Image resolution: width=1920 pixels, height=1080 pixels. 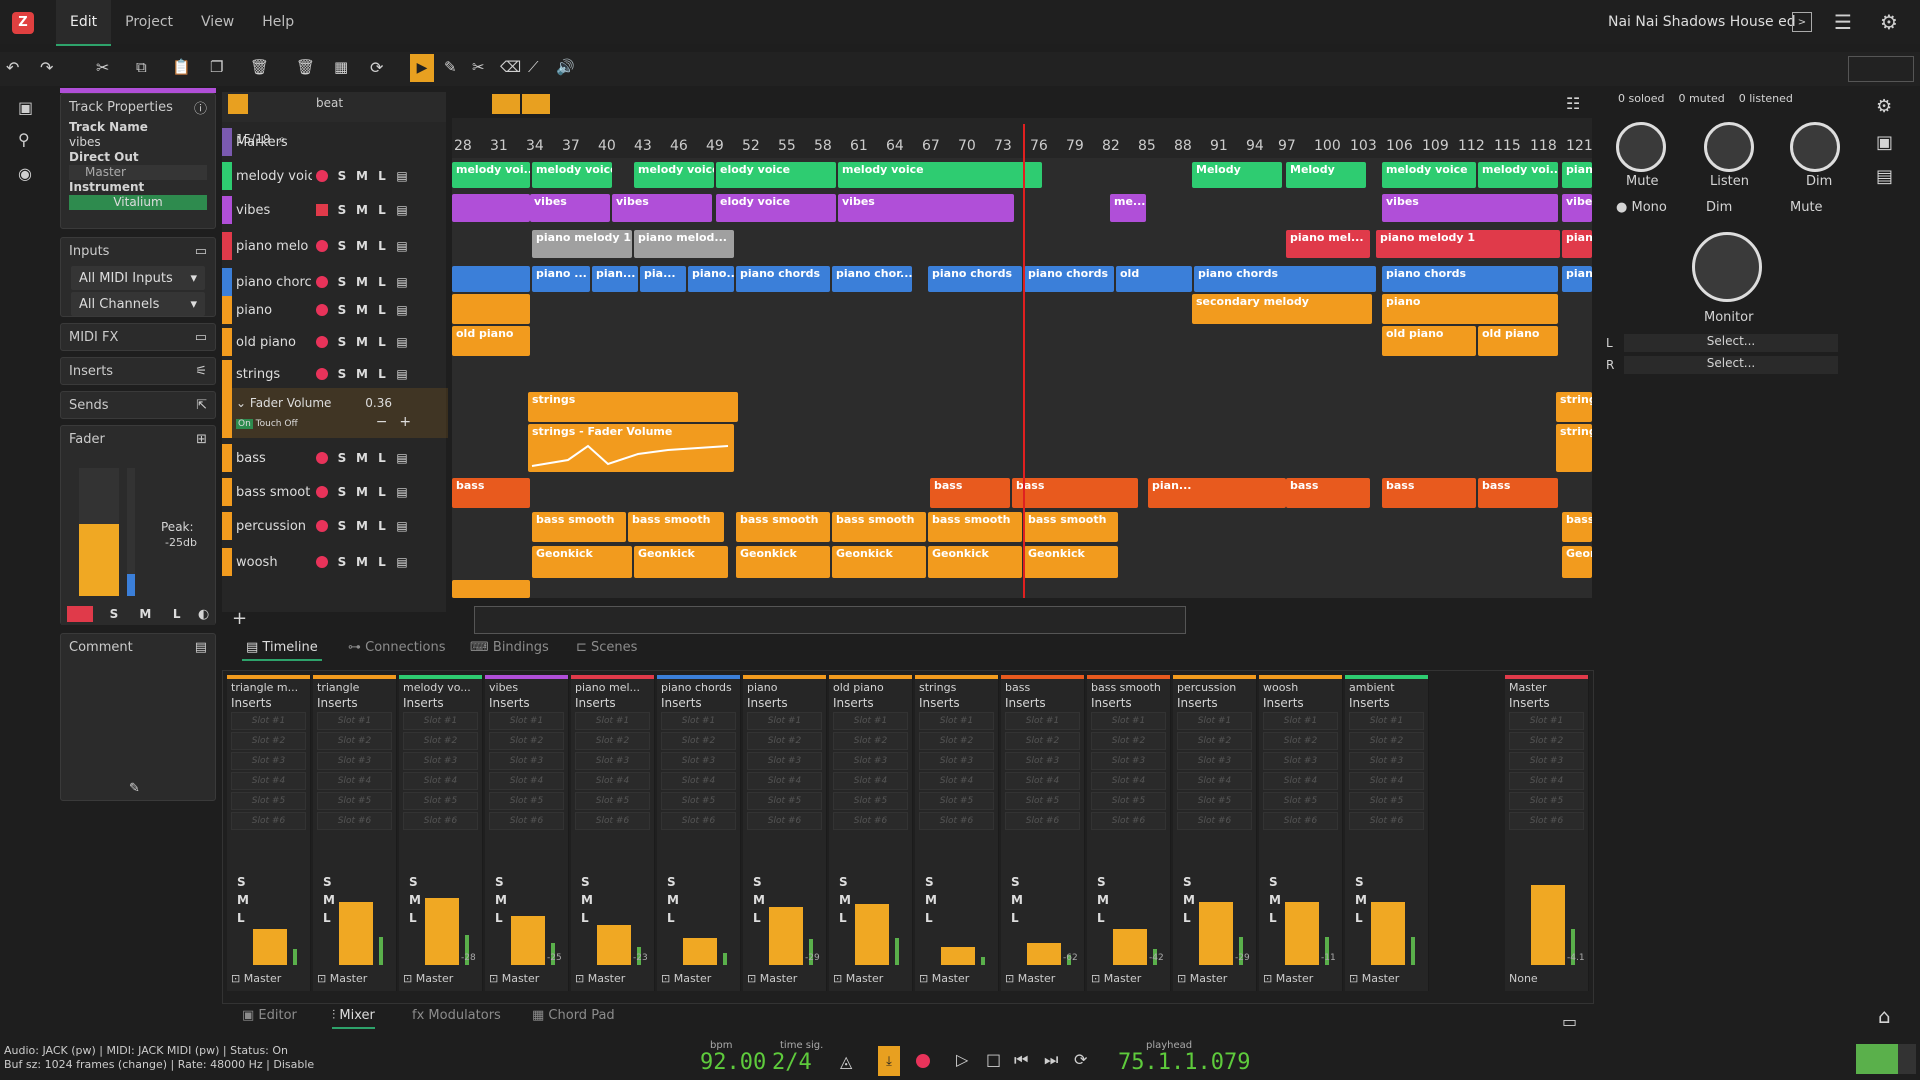 I want to click on track-header: piano melo S M L ▤, so click(x=335, y=246).